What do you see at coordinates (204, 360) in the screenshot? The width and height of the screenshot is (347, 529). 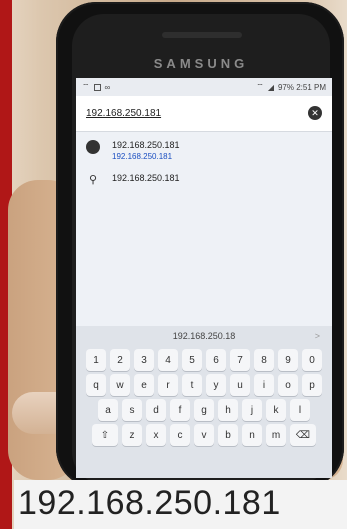 I see `keyboard-row-numbers: 1 2 3 4 5 6 7 8 9 0` at bounding box center [204, 360].